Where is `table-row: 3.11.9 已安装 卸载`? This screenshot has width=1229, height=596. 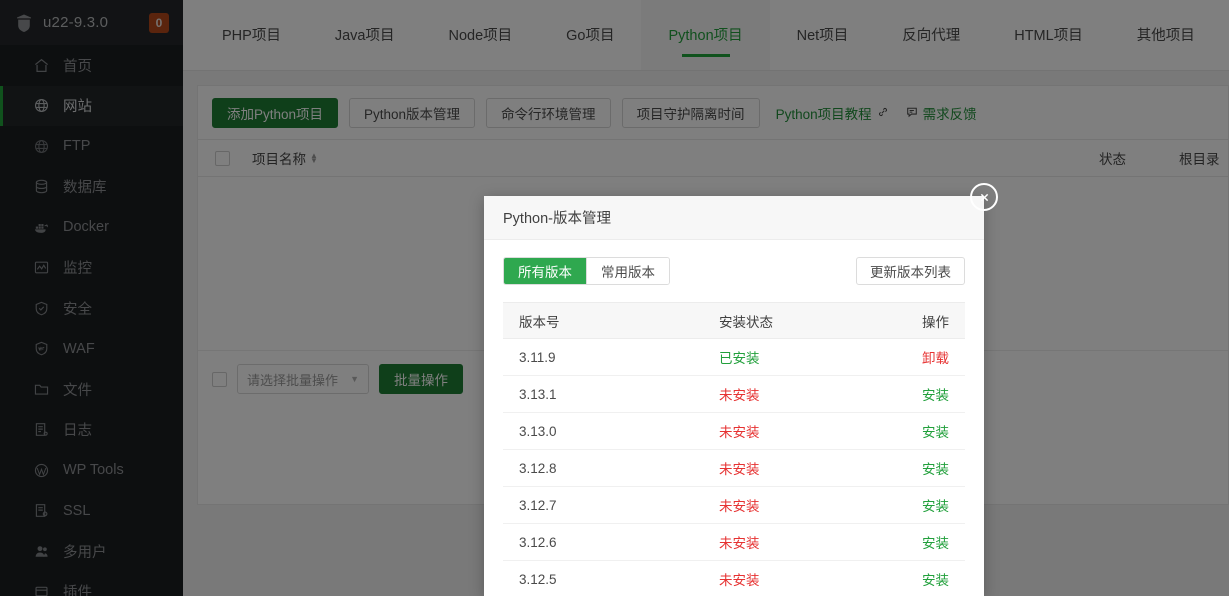 table-row: 3.11.9 已安装 卸载 is located at coordinates (734, 357).